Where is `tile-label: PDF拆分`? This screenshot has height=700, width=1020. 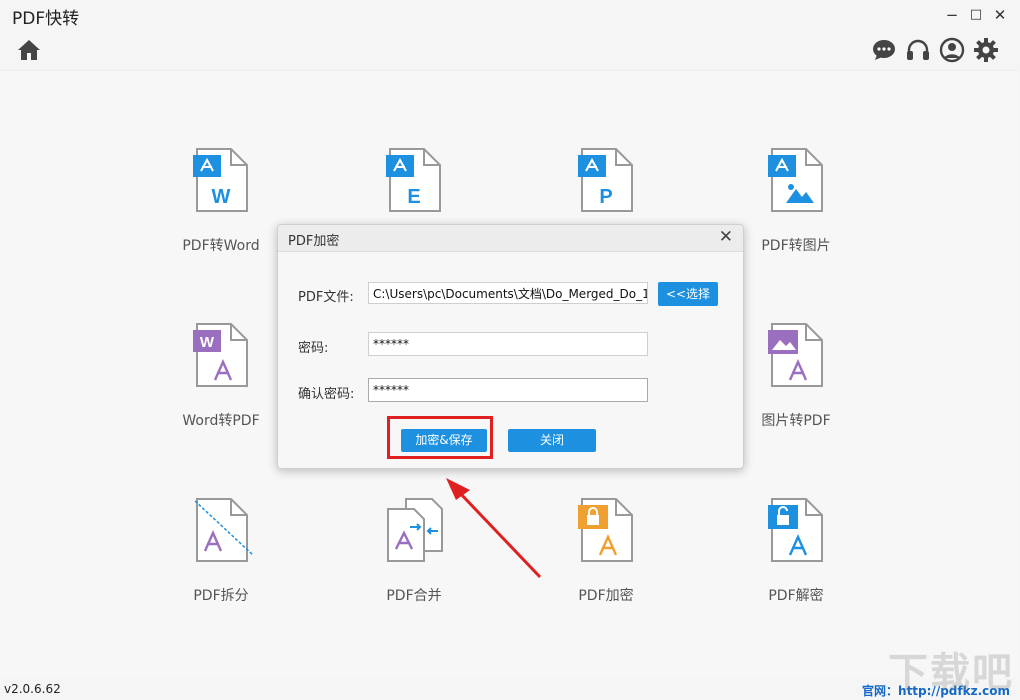 tile-label: PDF拆分 is located at coordinates (221, 596).